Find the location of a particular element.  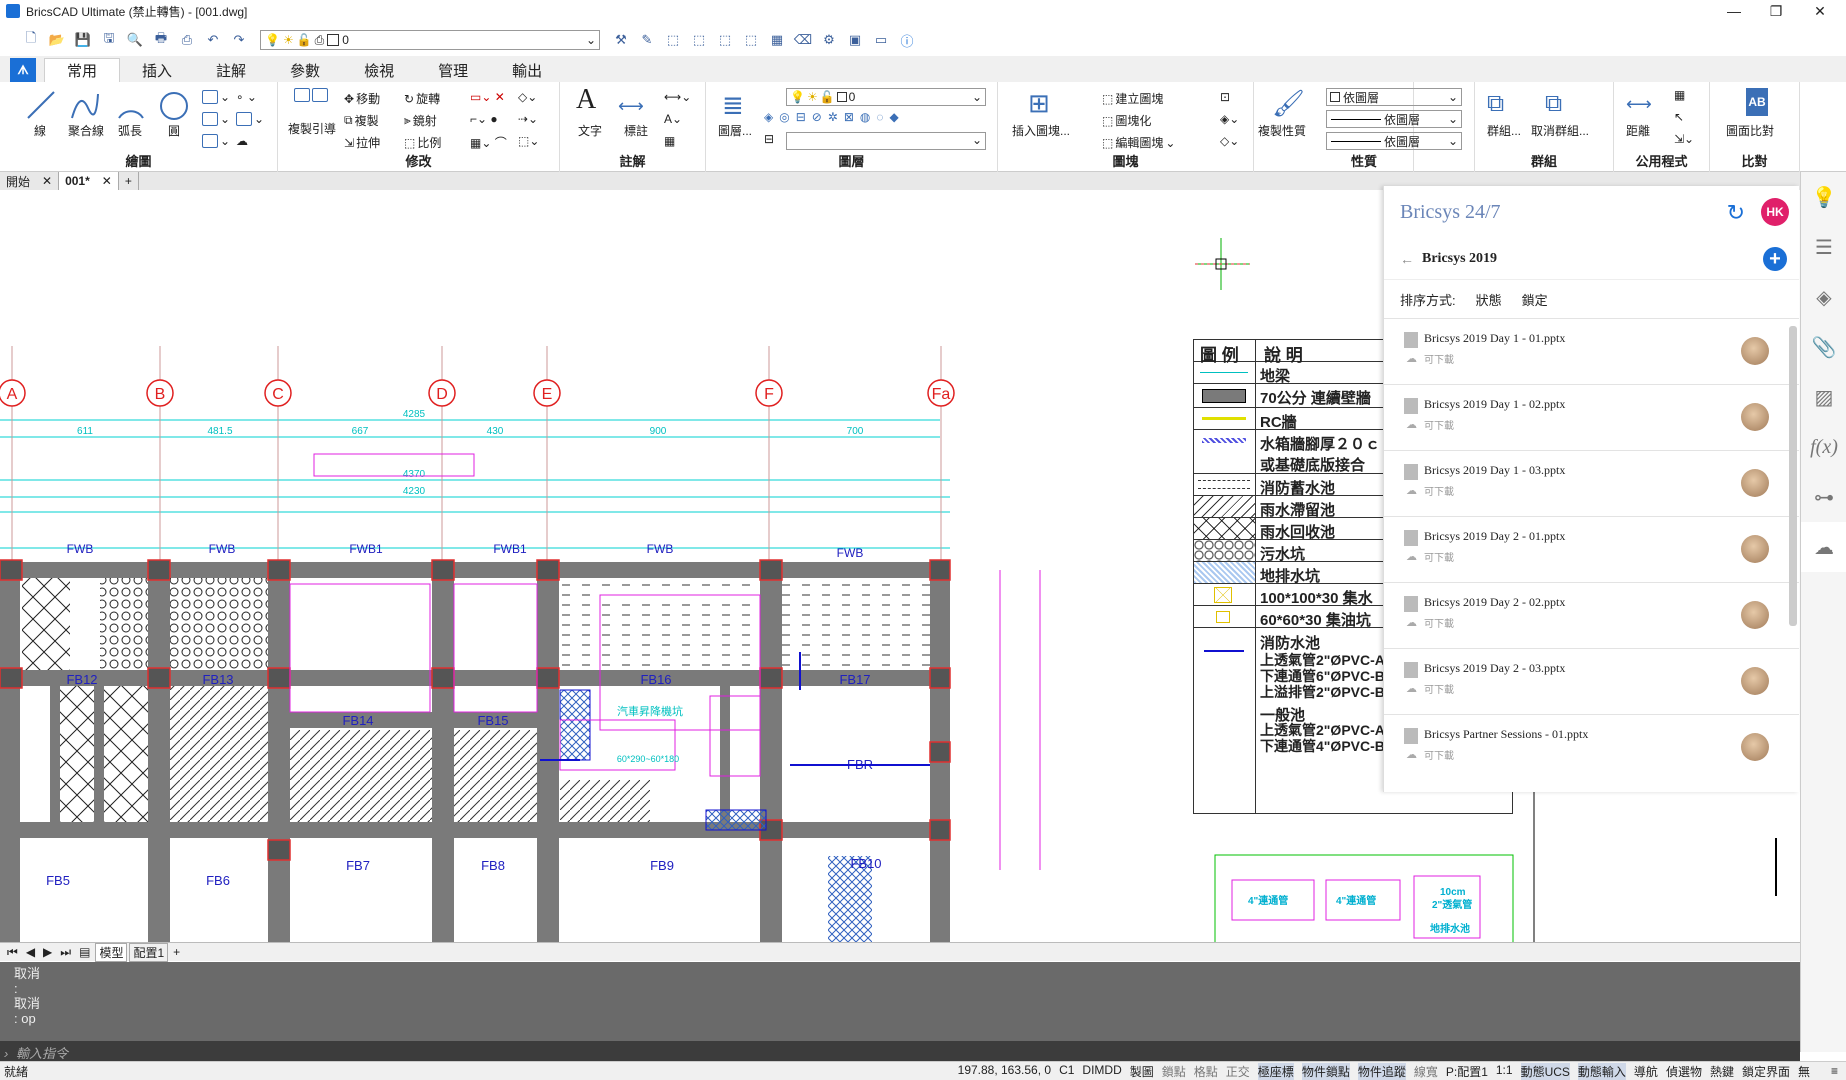

list-item: Bricsys 2019 Day 1 - 01.pptx ☁ 可下載 is located at coordinates (1591, 351).